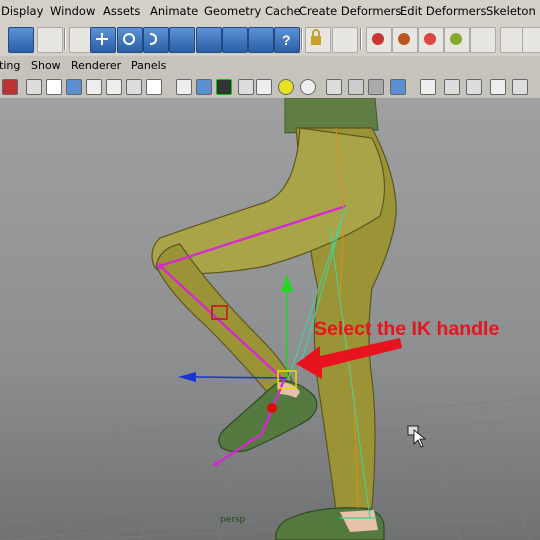  I want to click on motion-blur-icon, so click(376, 87).